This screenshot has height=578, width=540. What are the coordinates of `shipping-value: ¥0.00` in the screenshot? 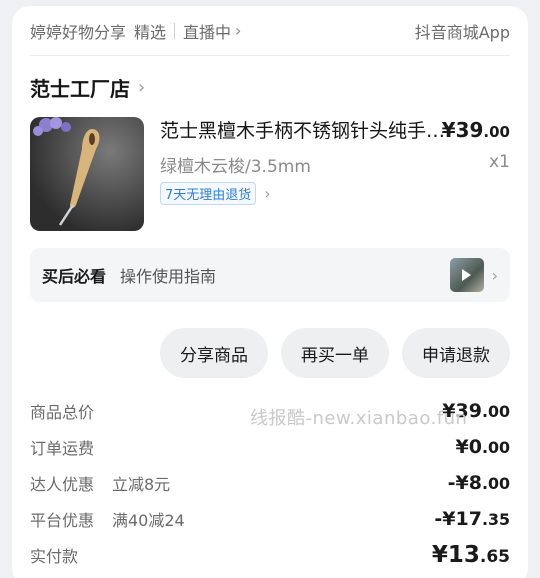 It's located at (483, 447).